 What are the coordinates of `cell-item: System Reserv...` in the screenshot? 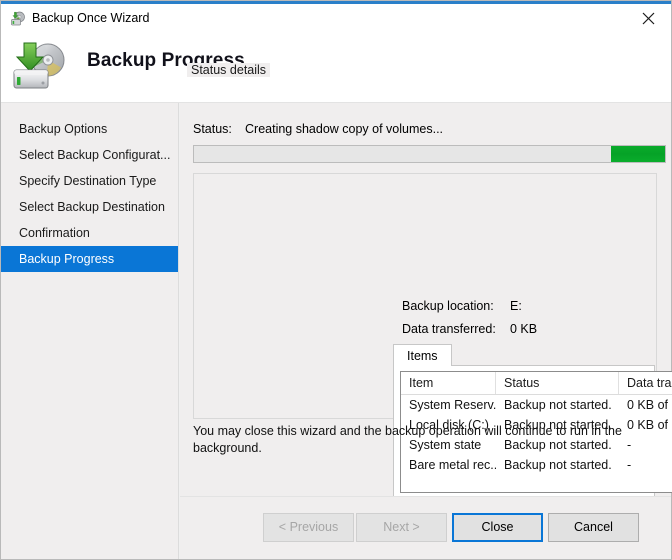 It's located at (452, 405).